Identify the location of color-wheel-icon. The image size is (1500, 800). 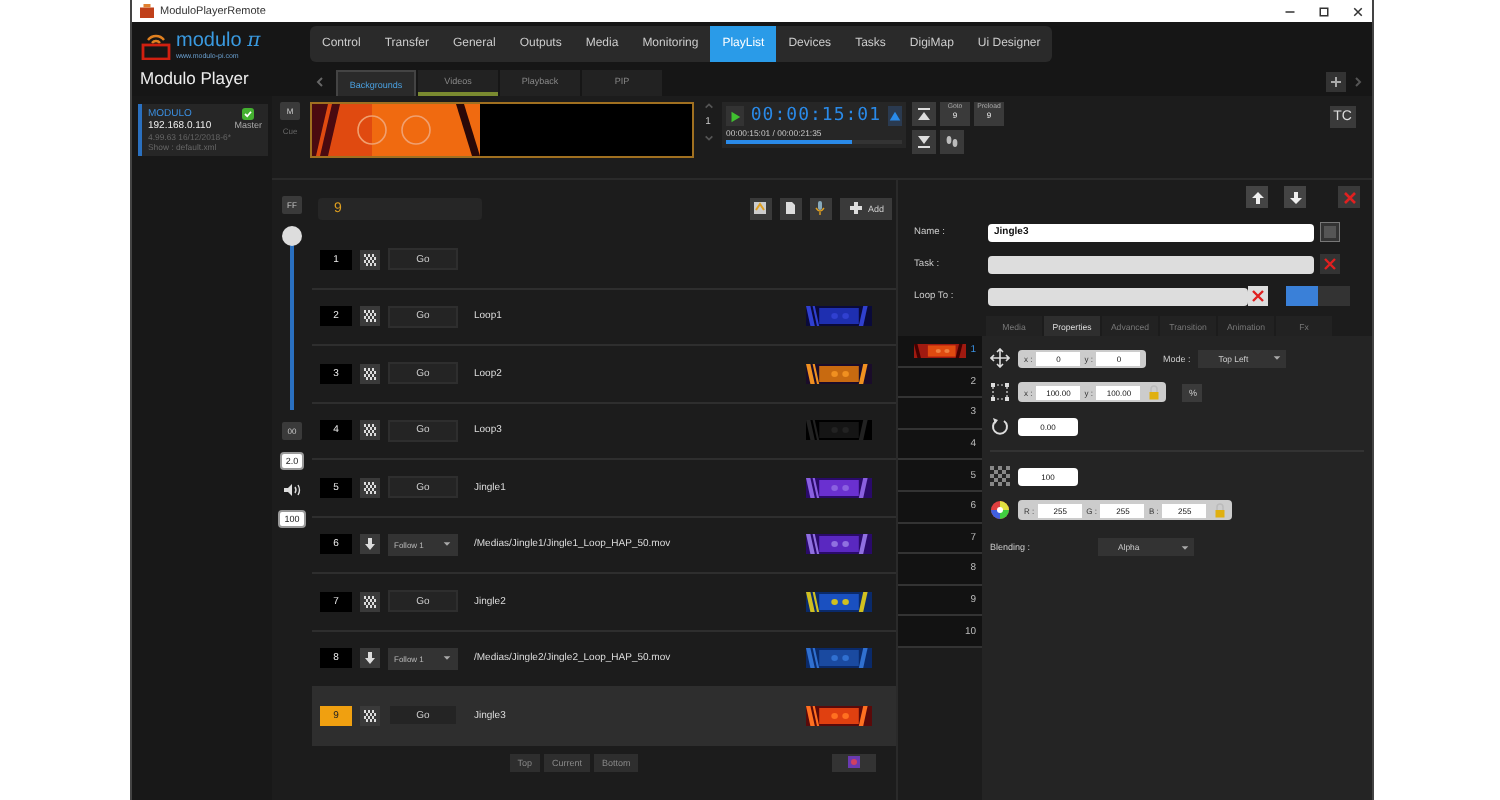
(1000, 510).